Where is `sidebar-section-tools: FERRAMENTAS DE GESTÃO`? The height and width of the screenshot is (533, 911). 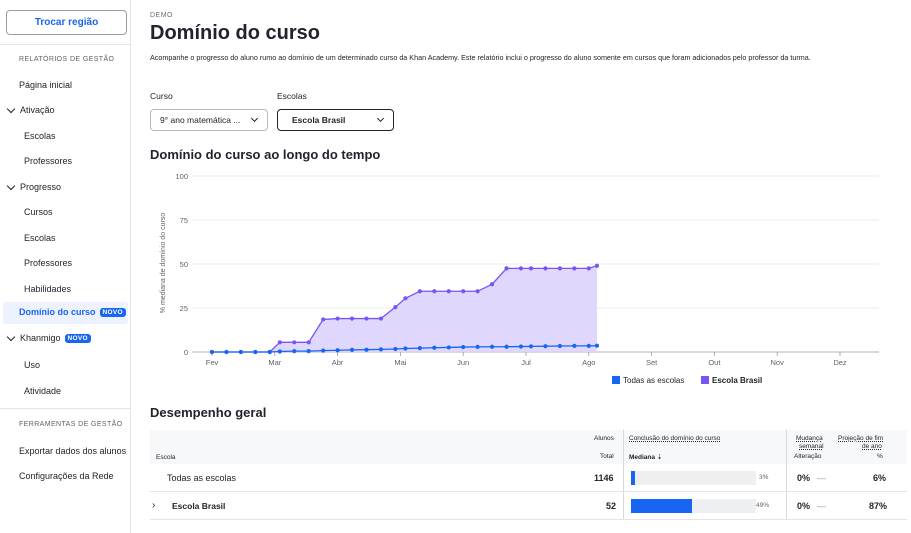 sidebar-section-tools: FERRAMENTAS DE GESTÃO is located at coordinates (71, 424).